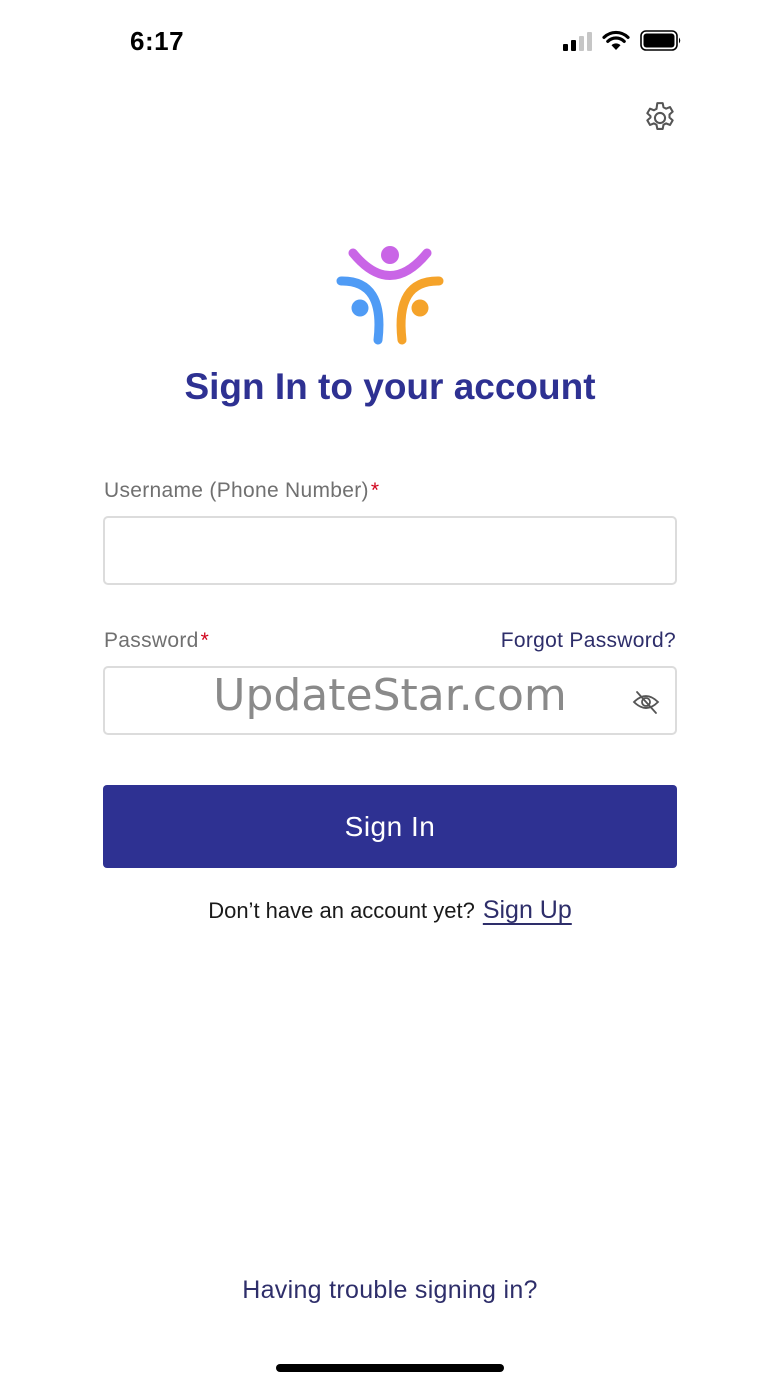  Describe the element at coordinates (341, 910) in the screenshot. I see `signup-prompt: Don’t have an account yet?` at that location.